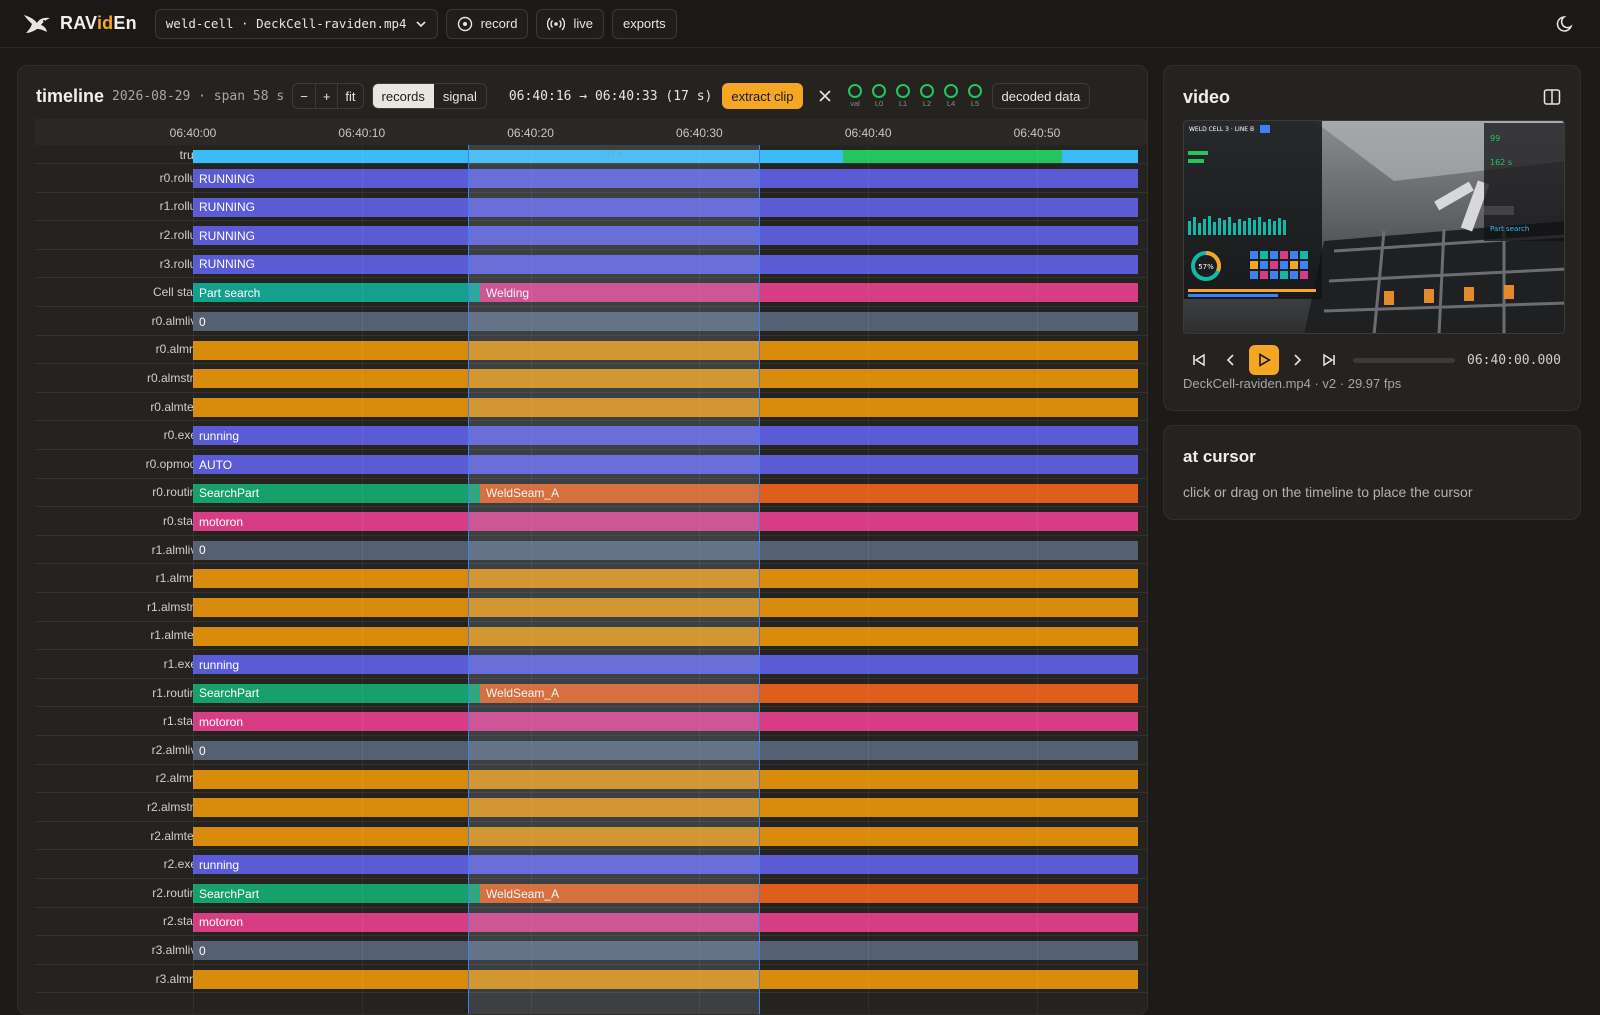 This screenshot has width=1600, height=1015. What do you see at coordinates (1041, 96) in the screenshot?
I see `decoded-data-button: decoded data` at bounding box center [1041, 96].